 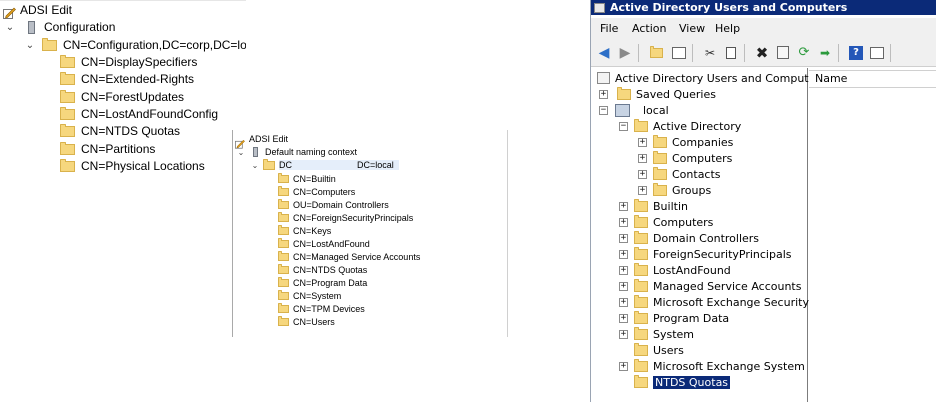 What do you see at coordinates (872, 79) in the screenshot?
I see `column-header-name: Name` at bounding box center [872, 79].